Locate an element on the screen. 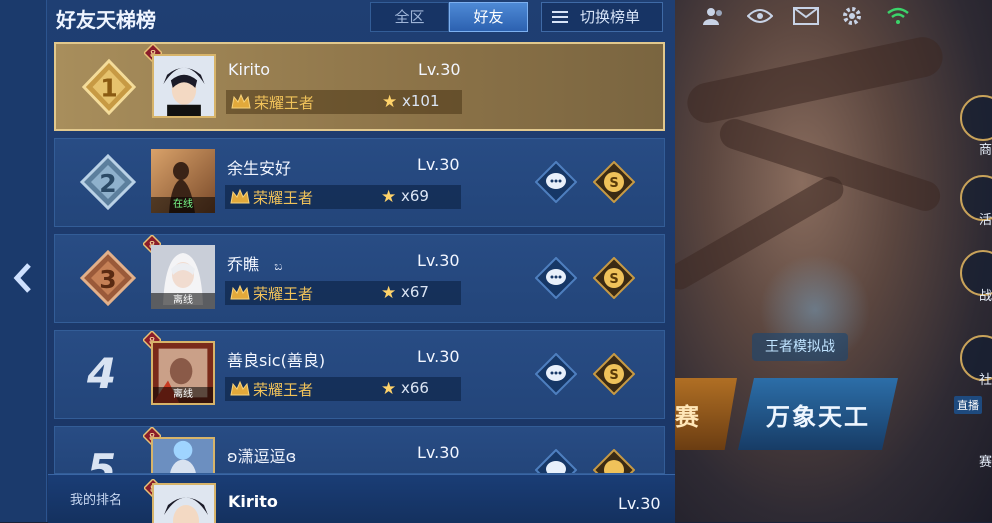 The image size is (992, 523). star-count-value: x101 is located at coordinates (421, 101).